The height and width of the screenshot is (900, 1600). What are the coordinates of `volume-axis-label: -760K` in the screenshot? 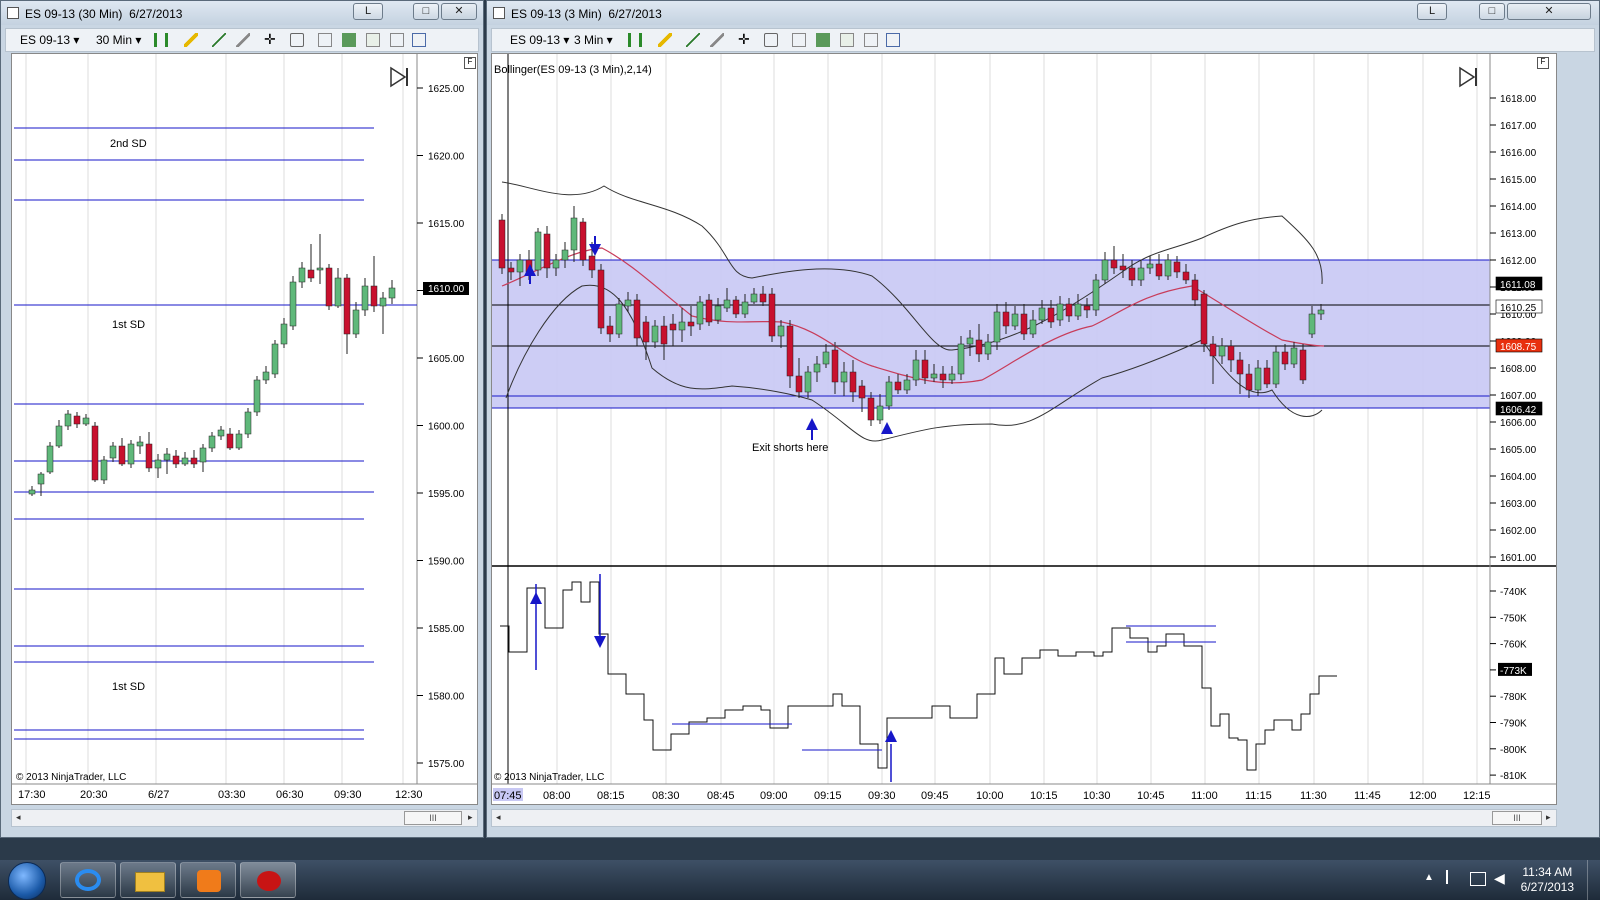 It's located at (1513, 645).